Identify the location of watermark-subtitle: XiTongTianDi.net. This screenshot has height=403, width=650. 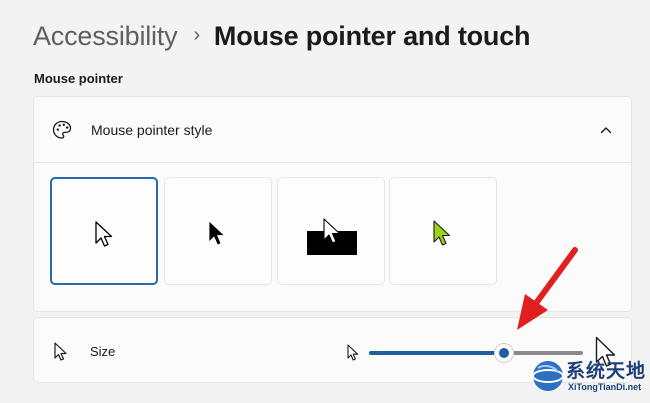
(605, 387).